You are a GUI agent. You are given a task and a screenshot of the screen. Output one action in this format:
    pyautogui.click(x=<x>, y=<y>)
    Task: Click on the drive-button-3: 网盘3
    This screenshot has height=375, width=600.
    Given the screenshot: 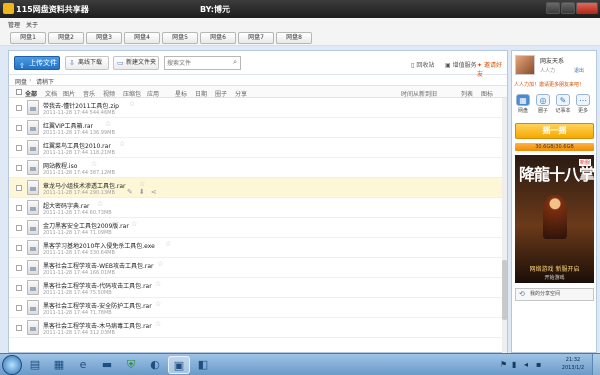 What is the action you would take?
    pyautogui.click(x=104, y=38)
    